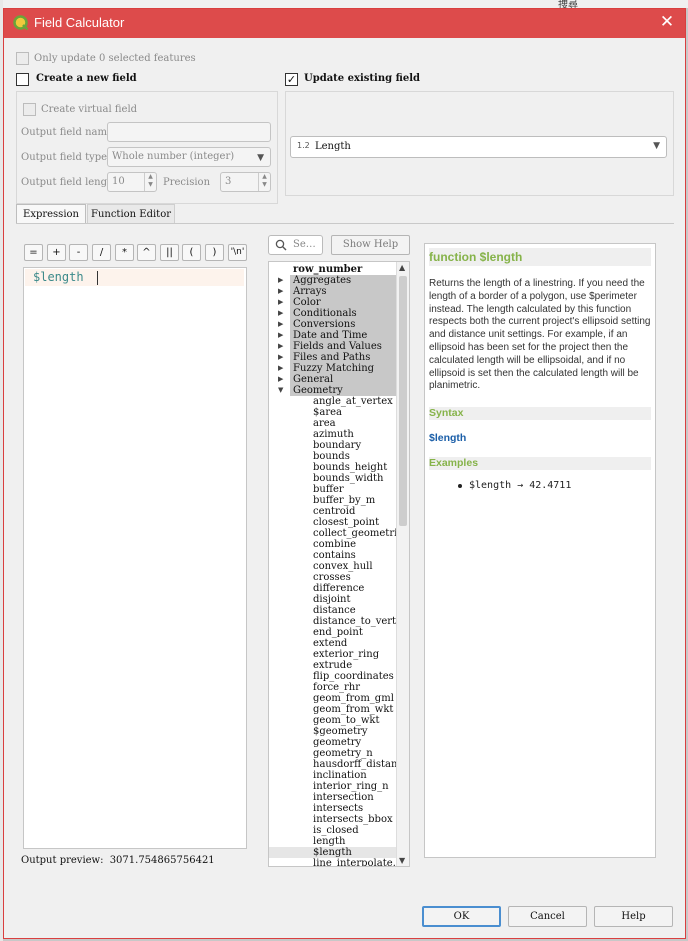 The image size is (688, 941). I want to click on tree-group-item: Arrays, so click(344, 291).